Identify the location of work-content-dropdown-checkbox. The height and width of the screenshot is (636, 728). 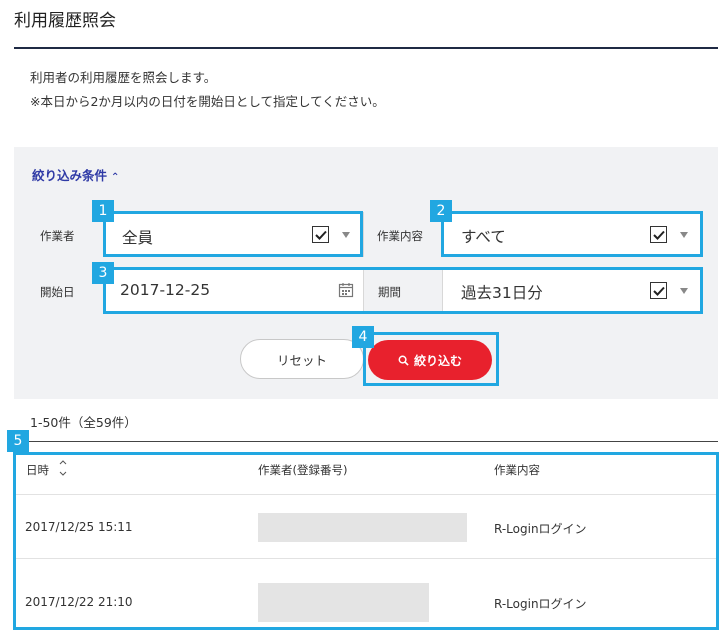
(658, 234).